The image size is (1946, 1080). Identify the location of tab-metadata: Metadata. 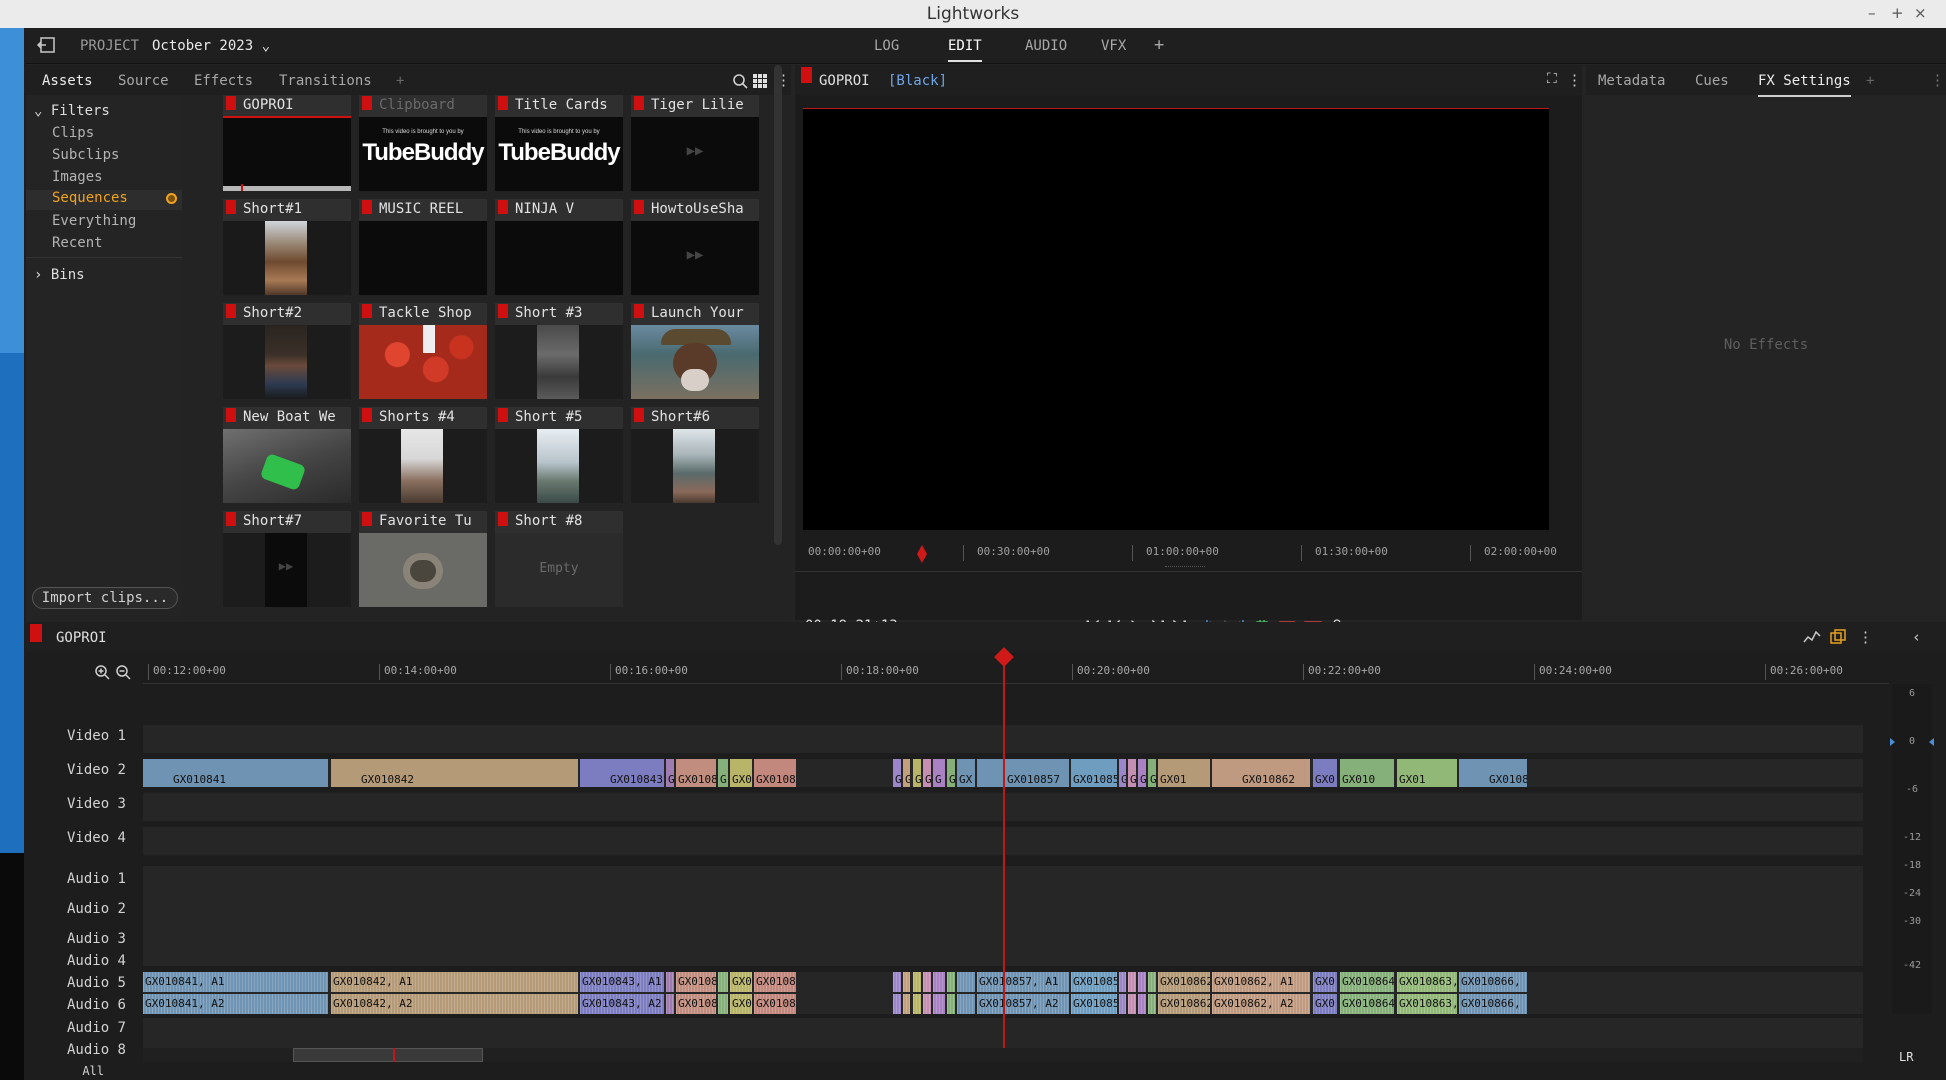
(1631, 81).